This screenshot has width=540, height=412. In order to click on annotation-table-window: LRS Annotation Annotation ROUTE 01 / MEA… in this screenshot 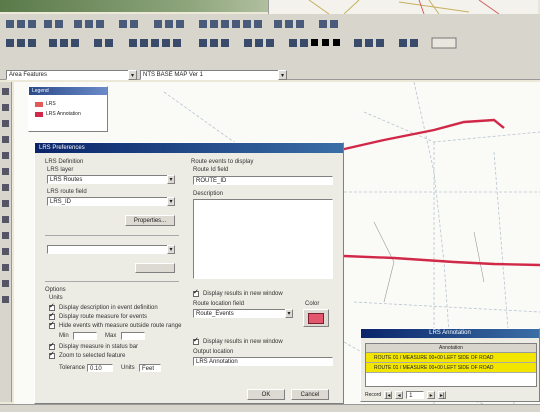, I will do `click(450, 365)`.